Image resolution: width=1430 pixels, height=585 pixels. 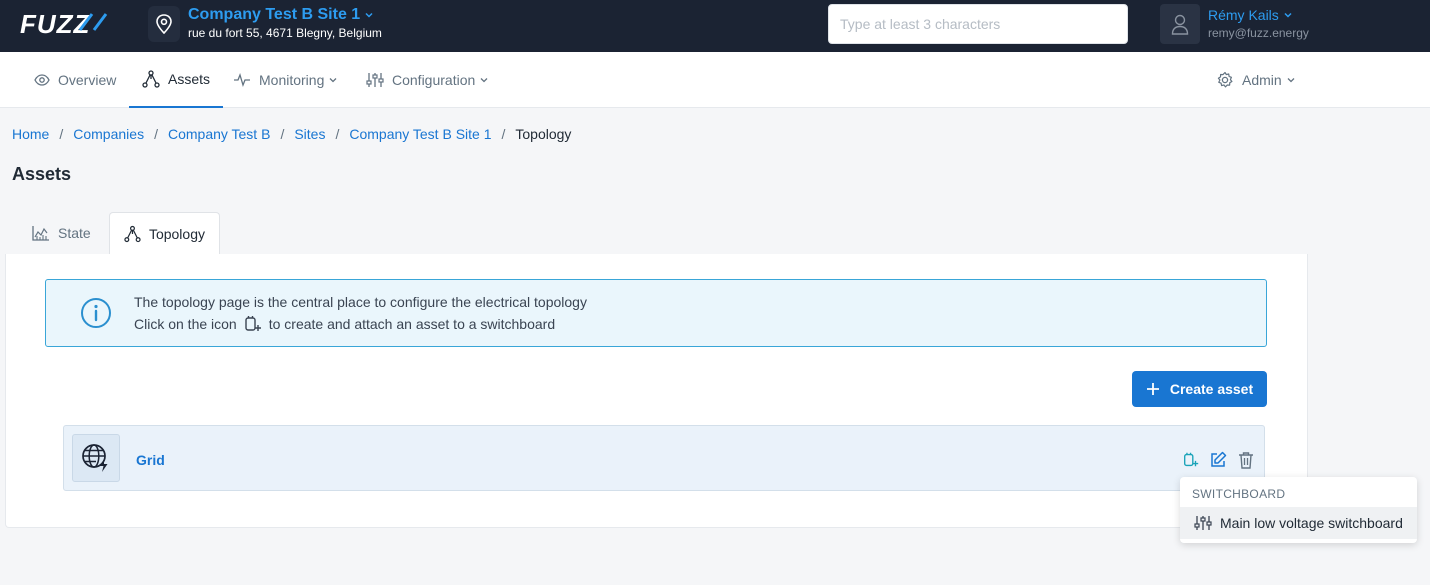 I want to click on user-name: Rémy Kails, so click(x=1243, y=15).